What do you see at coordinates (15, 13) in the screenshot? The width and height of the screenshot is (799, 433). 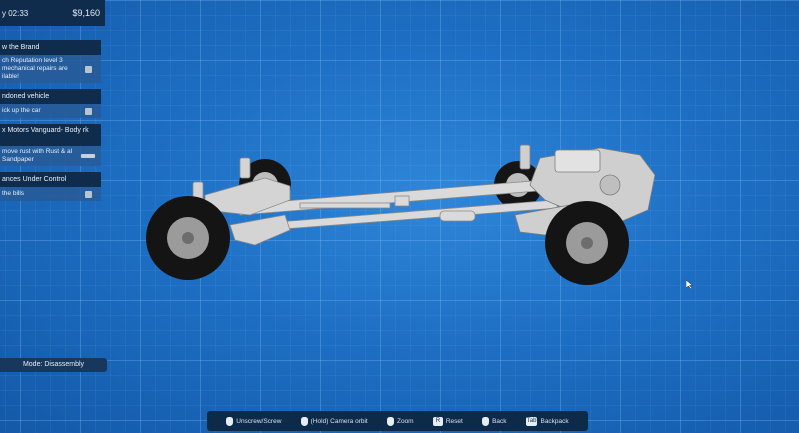 I see `game-clock: y 02:33` at bounding box center [15, 13].